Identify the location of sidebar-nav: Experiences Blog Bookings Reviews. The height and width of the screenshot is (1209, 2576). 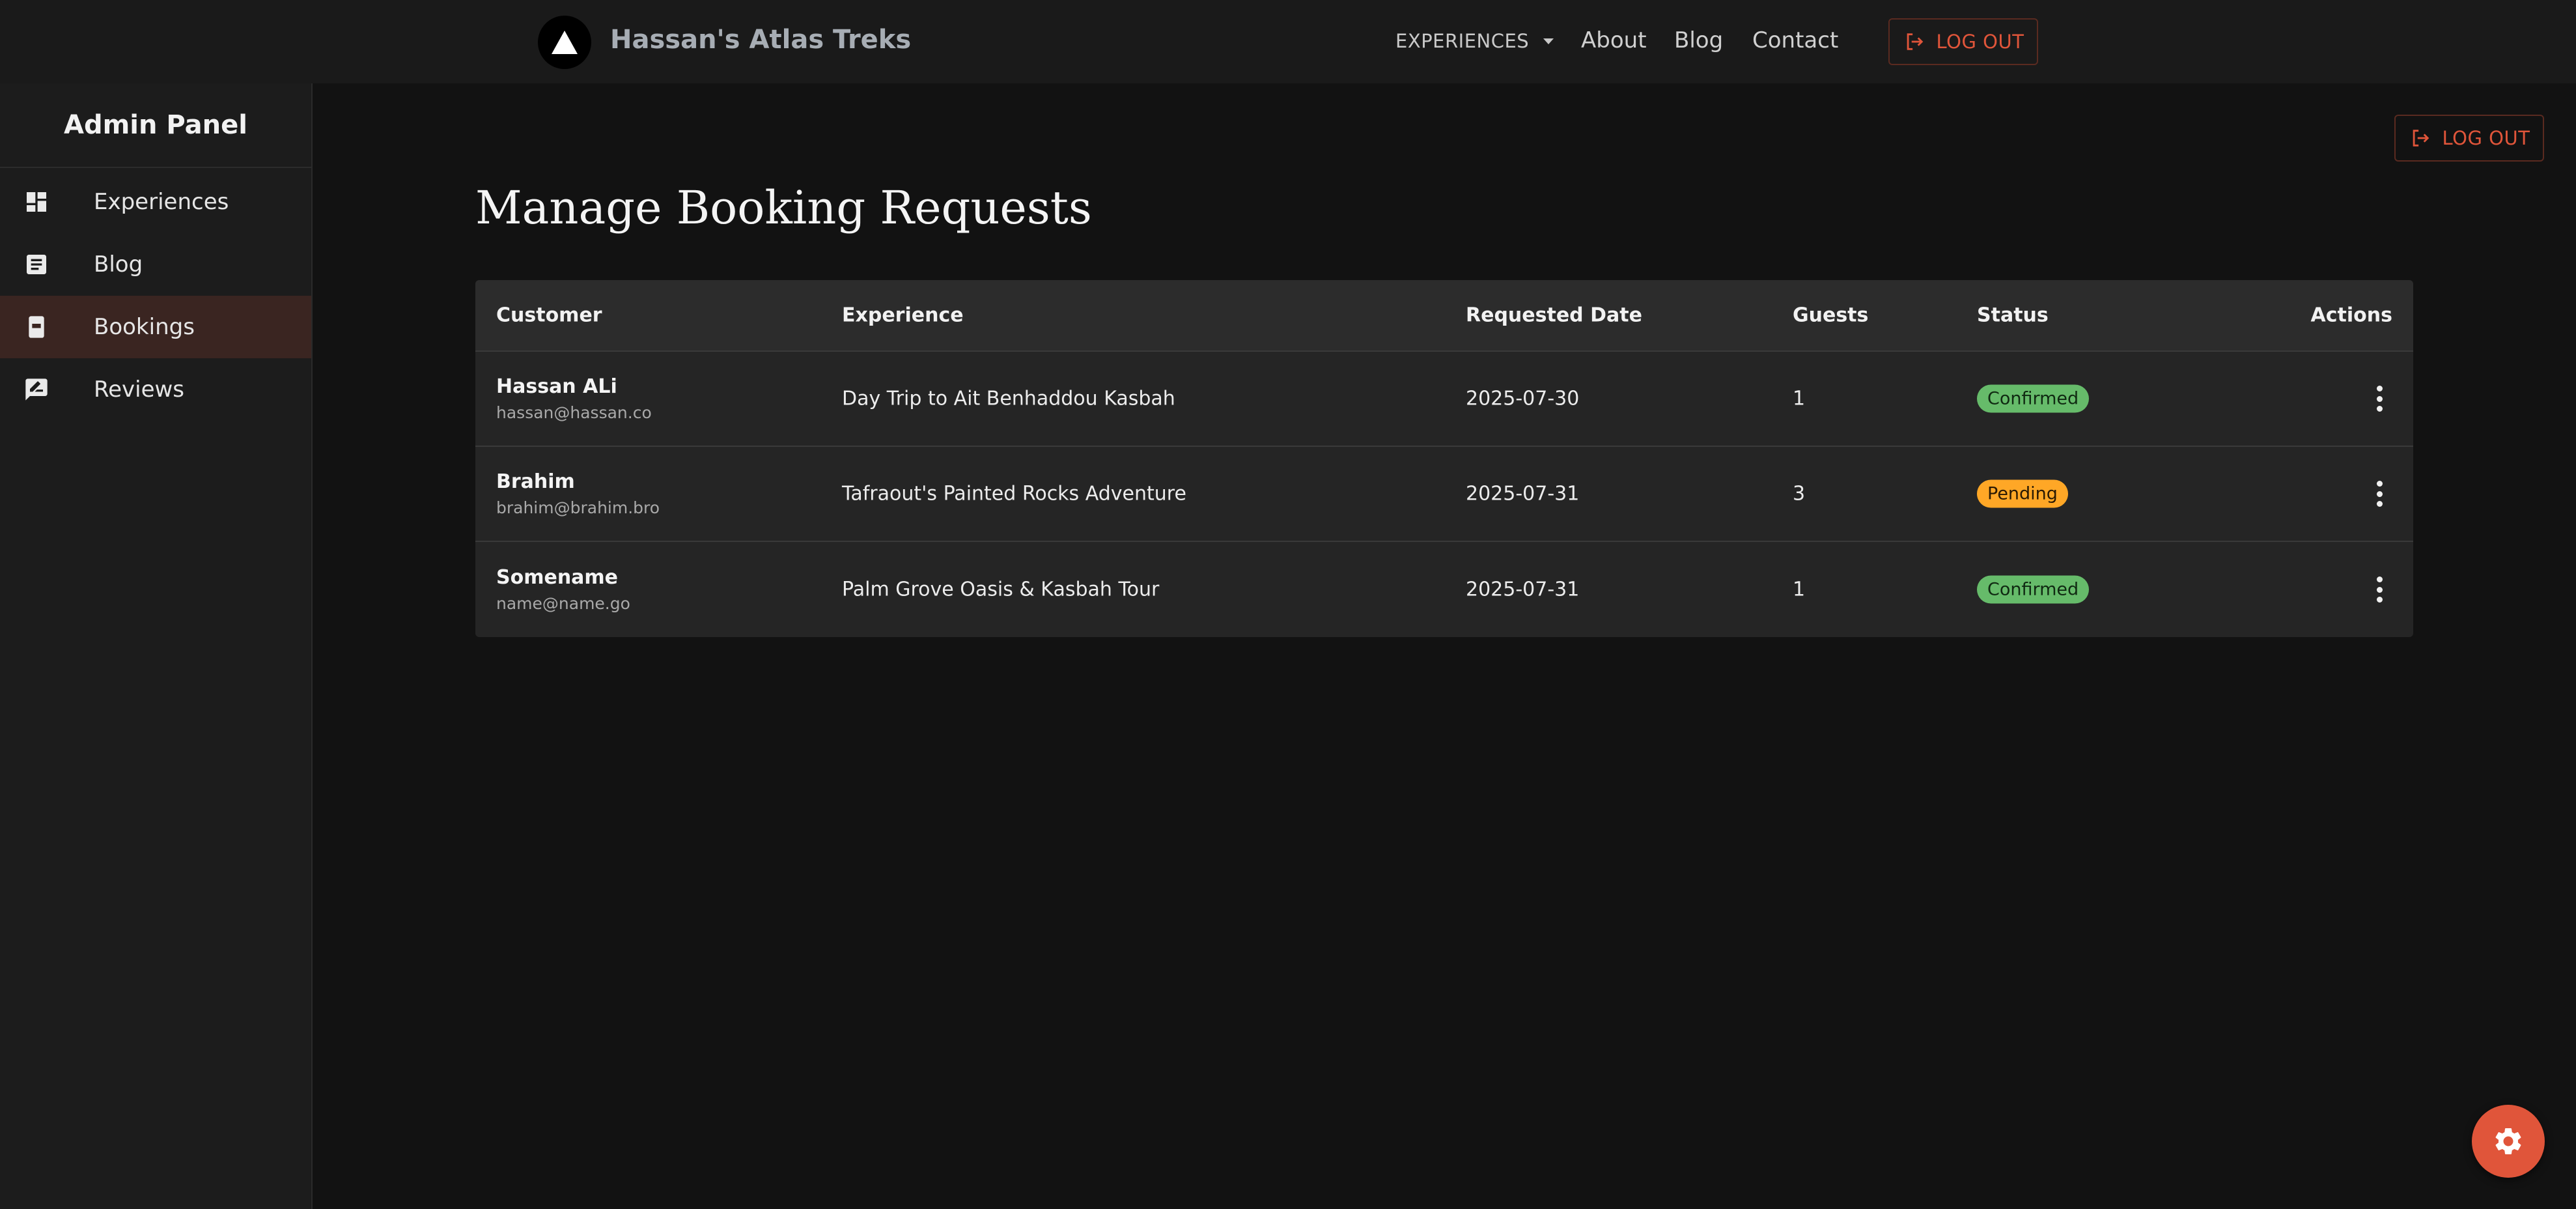
(156, 296).